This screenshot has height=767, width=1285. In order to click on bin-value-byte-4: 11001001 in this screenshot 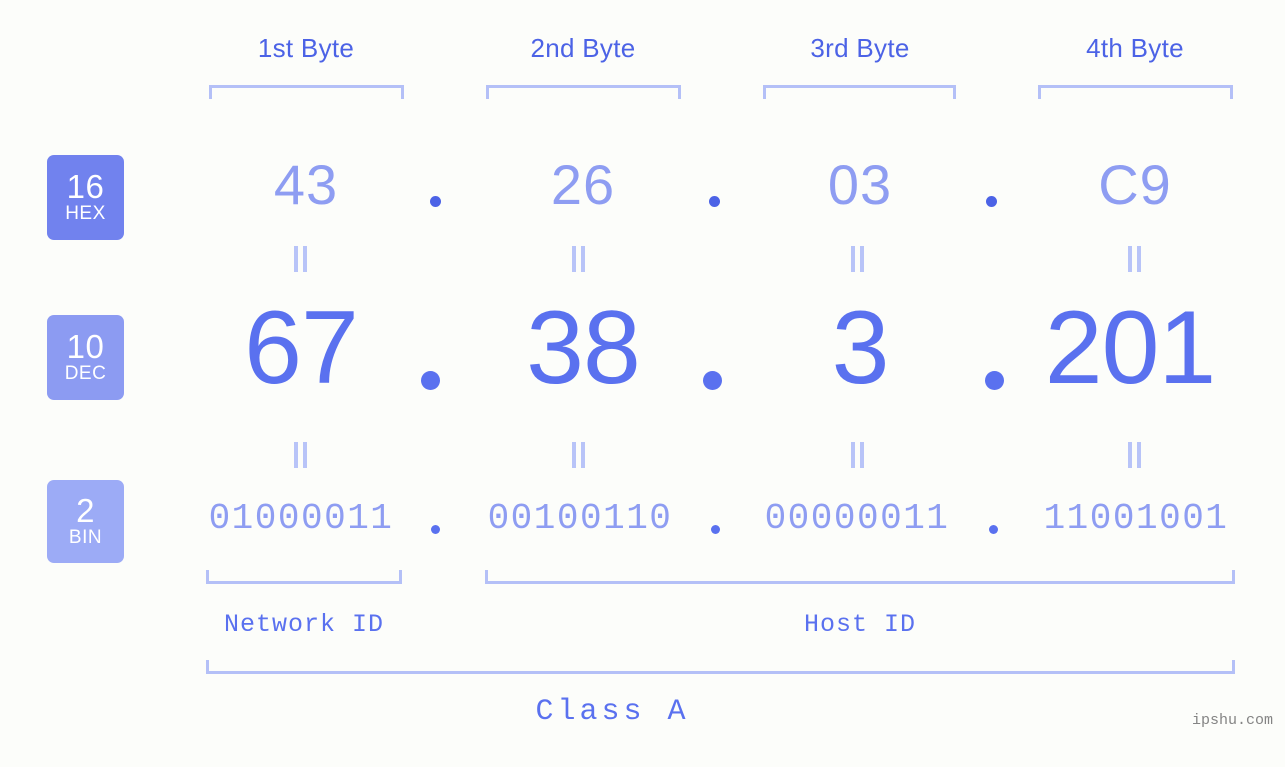, I will do `click(1136, 518)`.